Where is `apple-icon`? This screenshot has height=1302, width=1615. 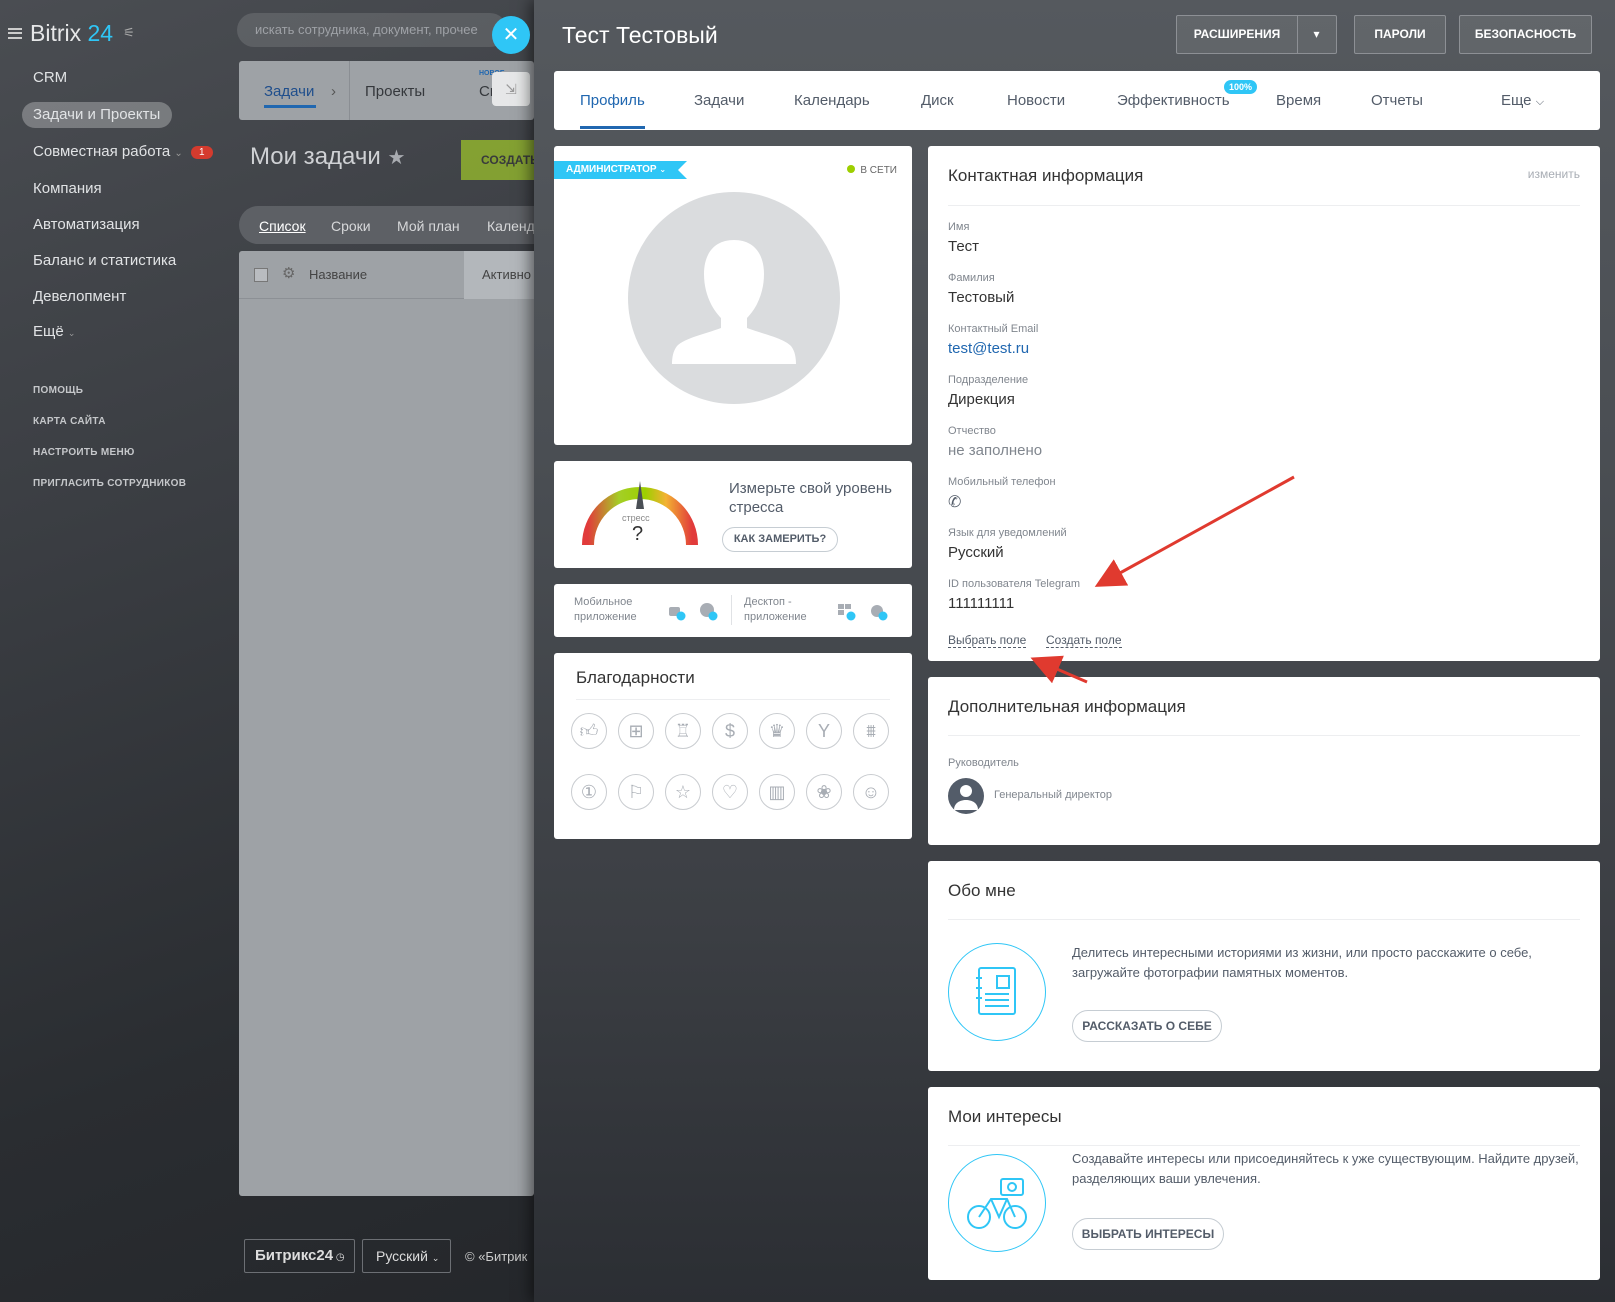 apple-icon is located at coordinates (878, 611).